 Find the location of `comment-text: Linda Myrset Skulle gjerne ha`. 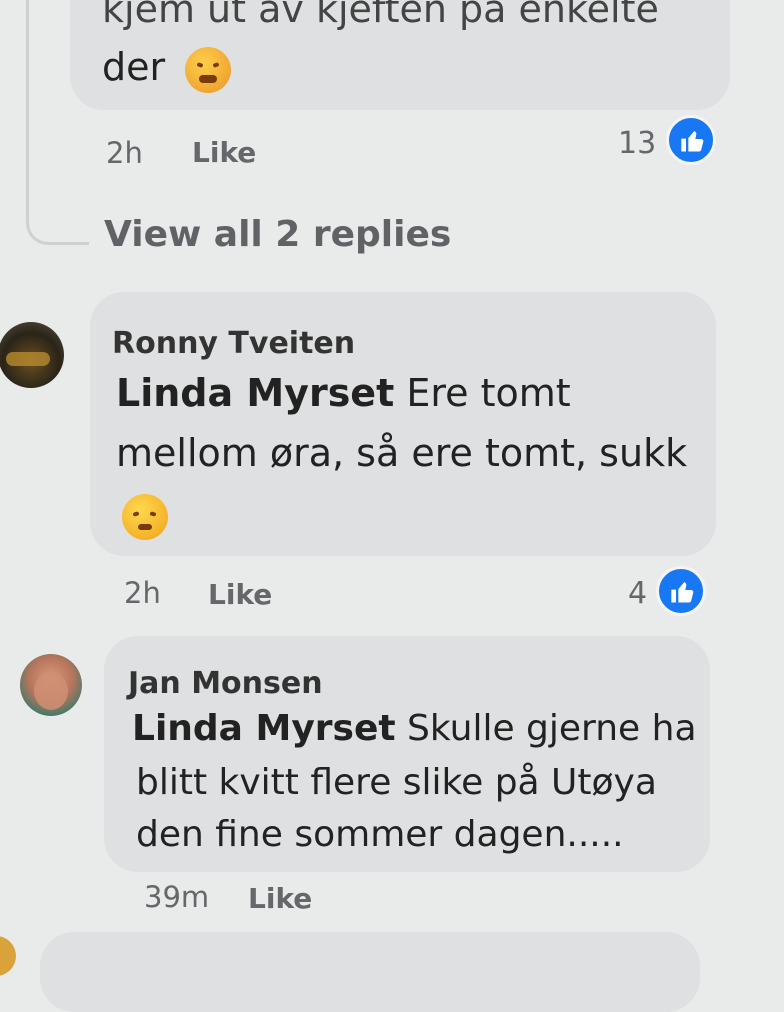

comment-text: Linda Myrset Skulle gjerne ha is located at coordinates (414, 729).